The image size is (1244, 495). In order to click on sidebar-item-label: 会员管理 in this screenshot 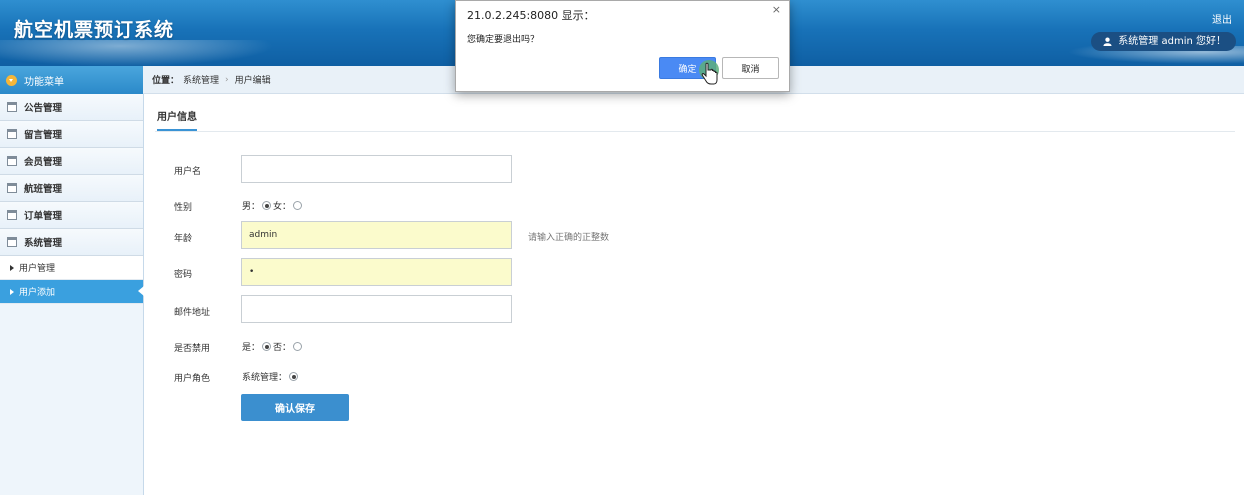, I will do `click(43, 162)`.